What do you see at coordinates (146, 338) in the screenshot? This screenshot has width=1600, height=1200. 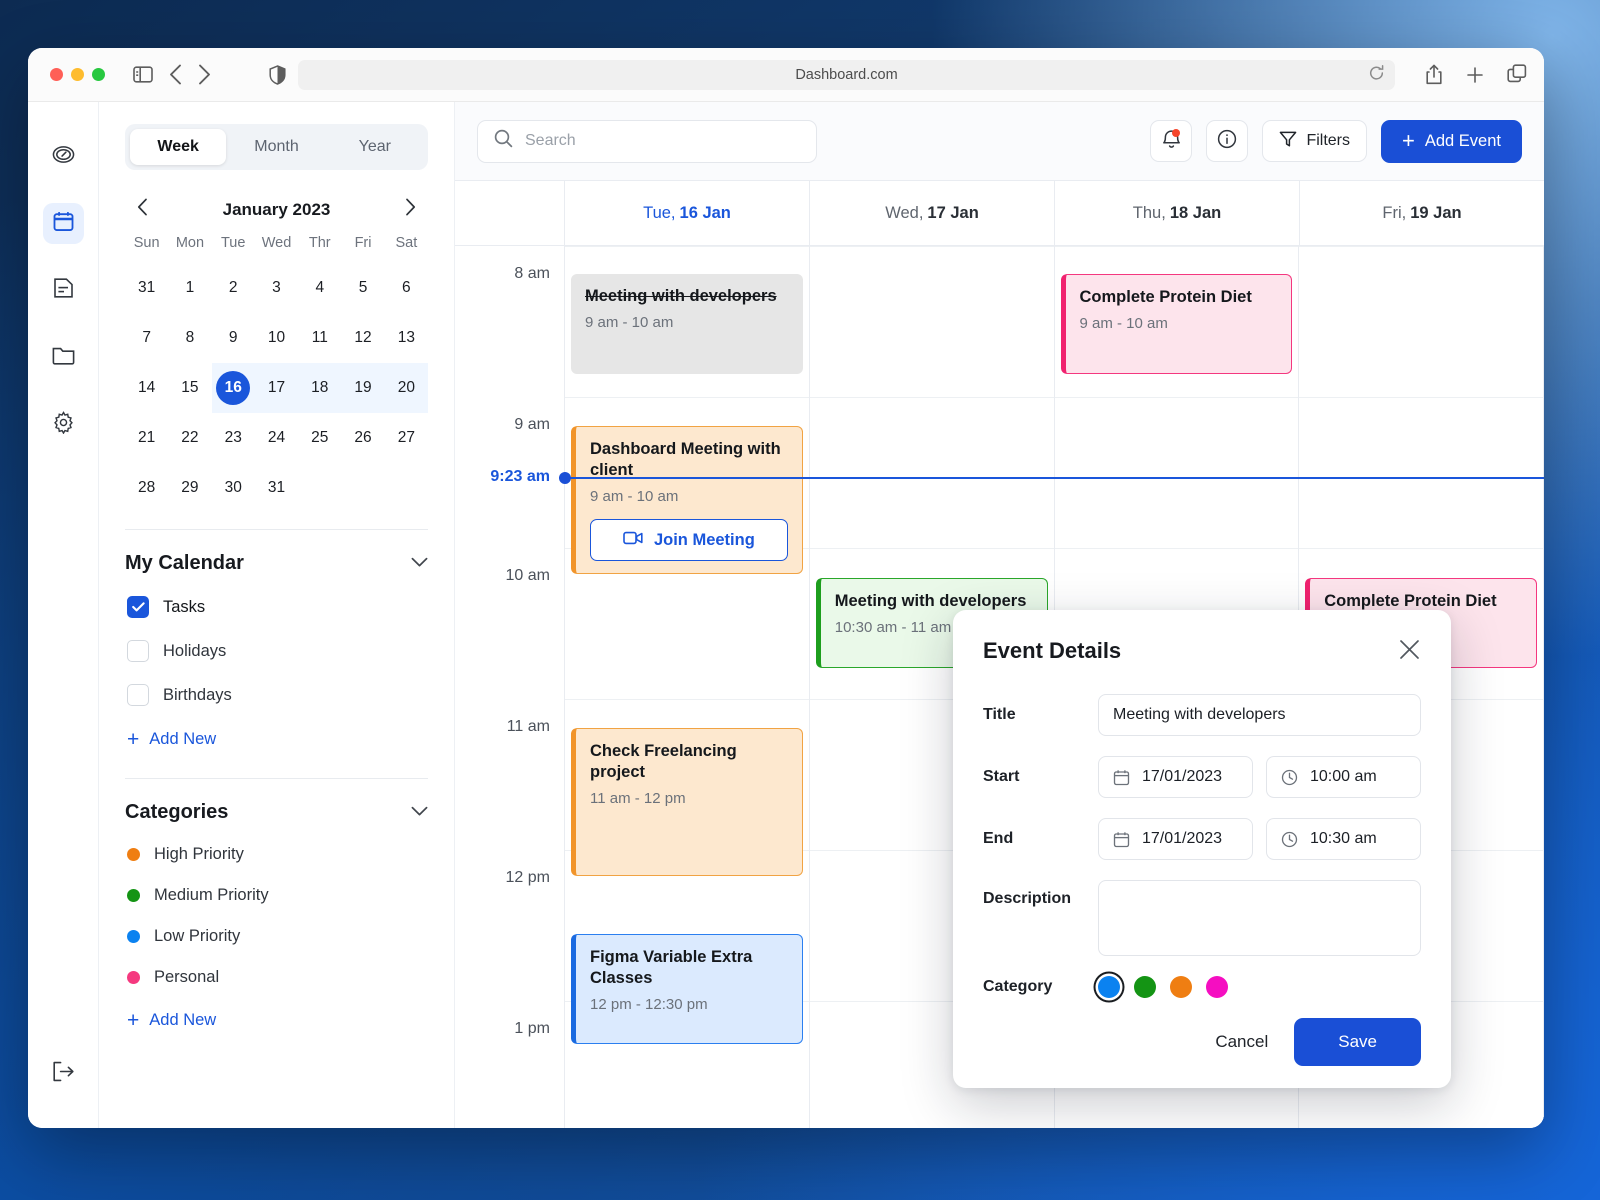 I see `mini-calendar-day: 7` at bounding box center [146, 338].